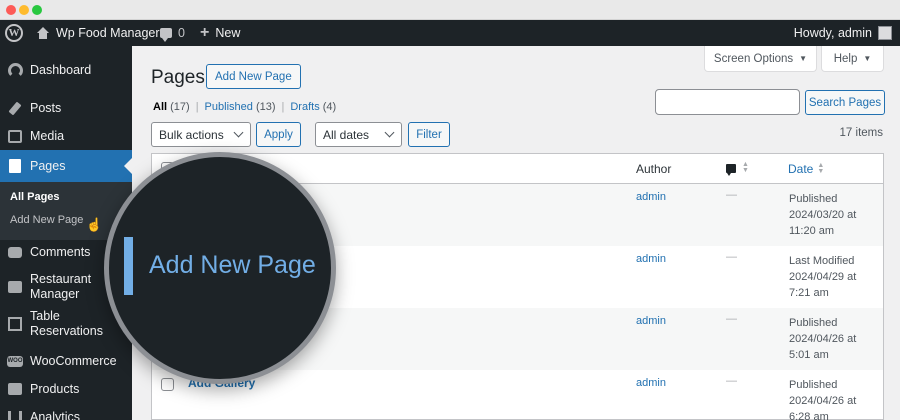 This screenshot has width=900, height=420. Describe the element at coordinates (15, 108) in the screenshot. I see `pin-icon` at that location.